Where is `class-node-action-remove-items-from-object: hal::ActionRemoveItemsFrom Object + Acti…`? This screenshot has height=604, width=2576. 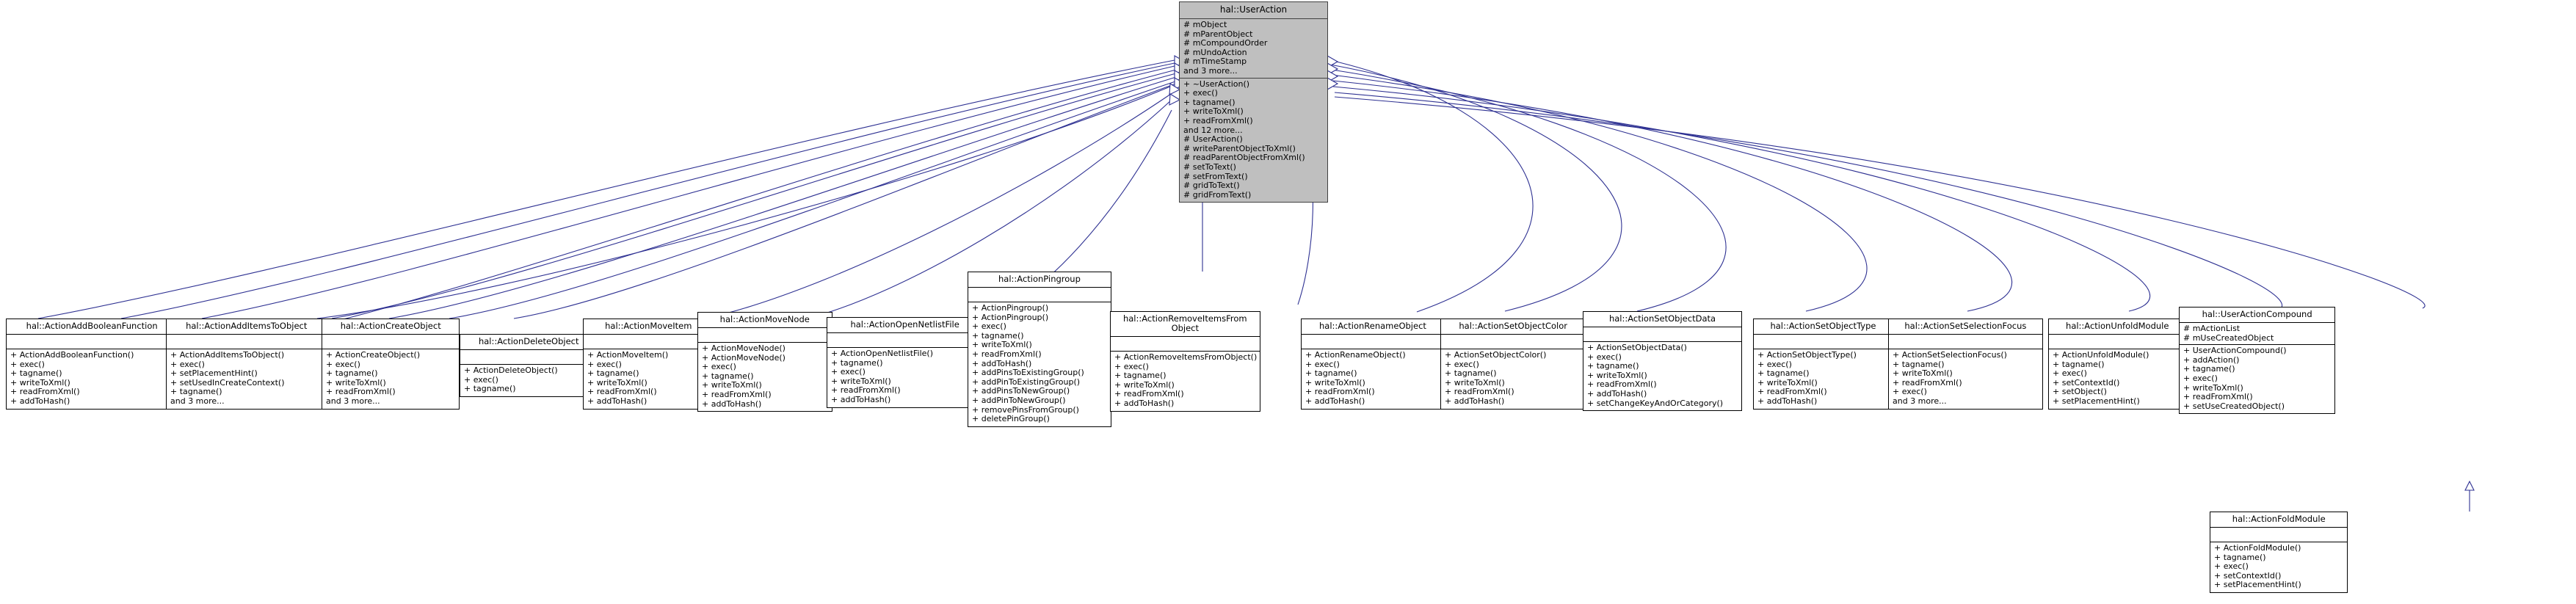
class-node-action-remove-items-from-object: hal::ActionRemoveItemsFrom Object + Acti… is located at coordinates (1185, 361).